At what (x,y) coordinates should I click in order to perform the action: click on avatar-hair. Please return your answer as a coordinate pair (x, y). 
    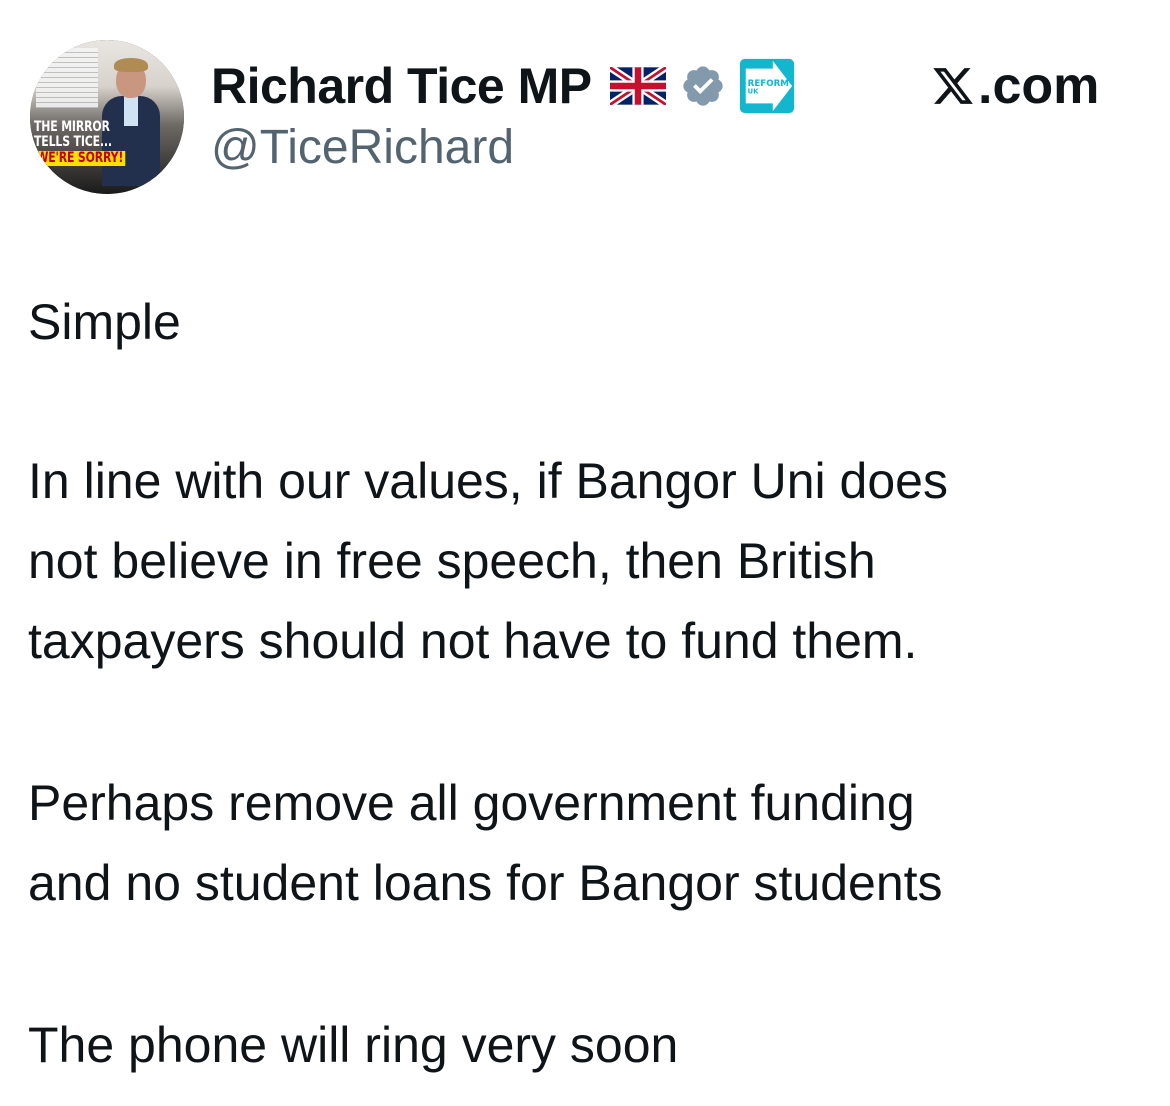
    Looking at the image, I should click on (131, 65).